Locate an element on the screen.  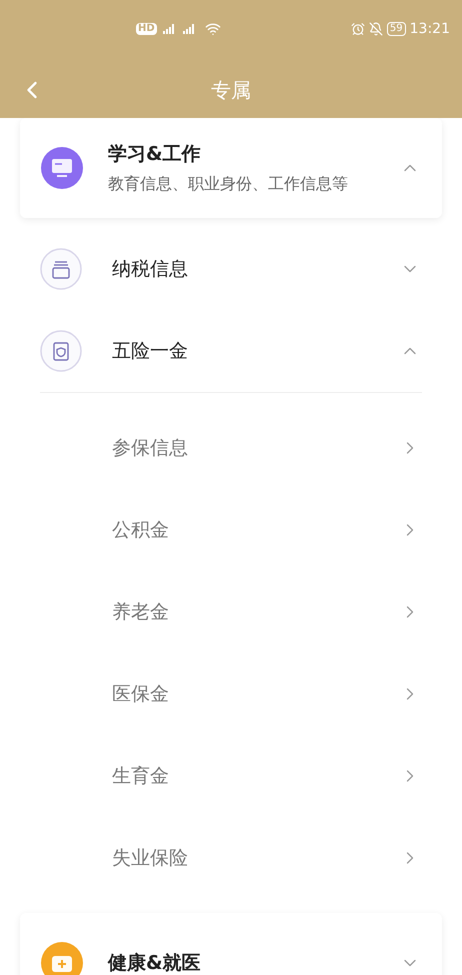
shield-card-icon is located at coordinates (61, 351).